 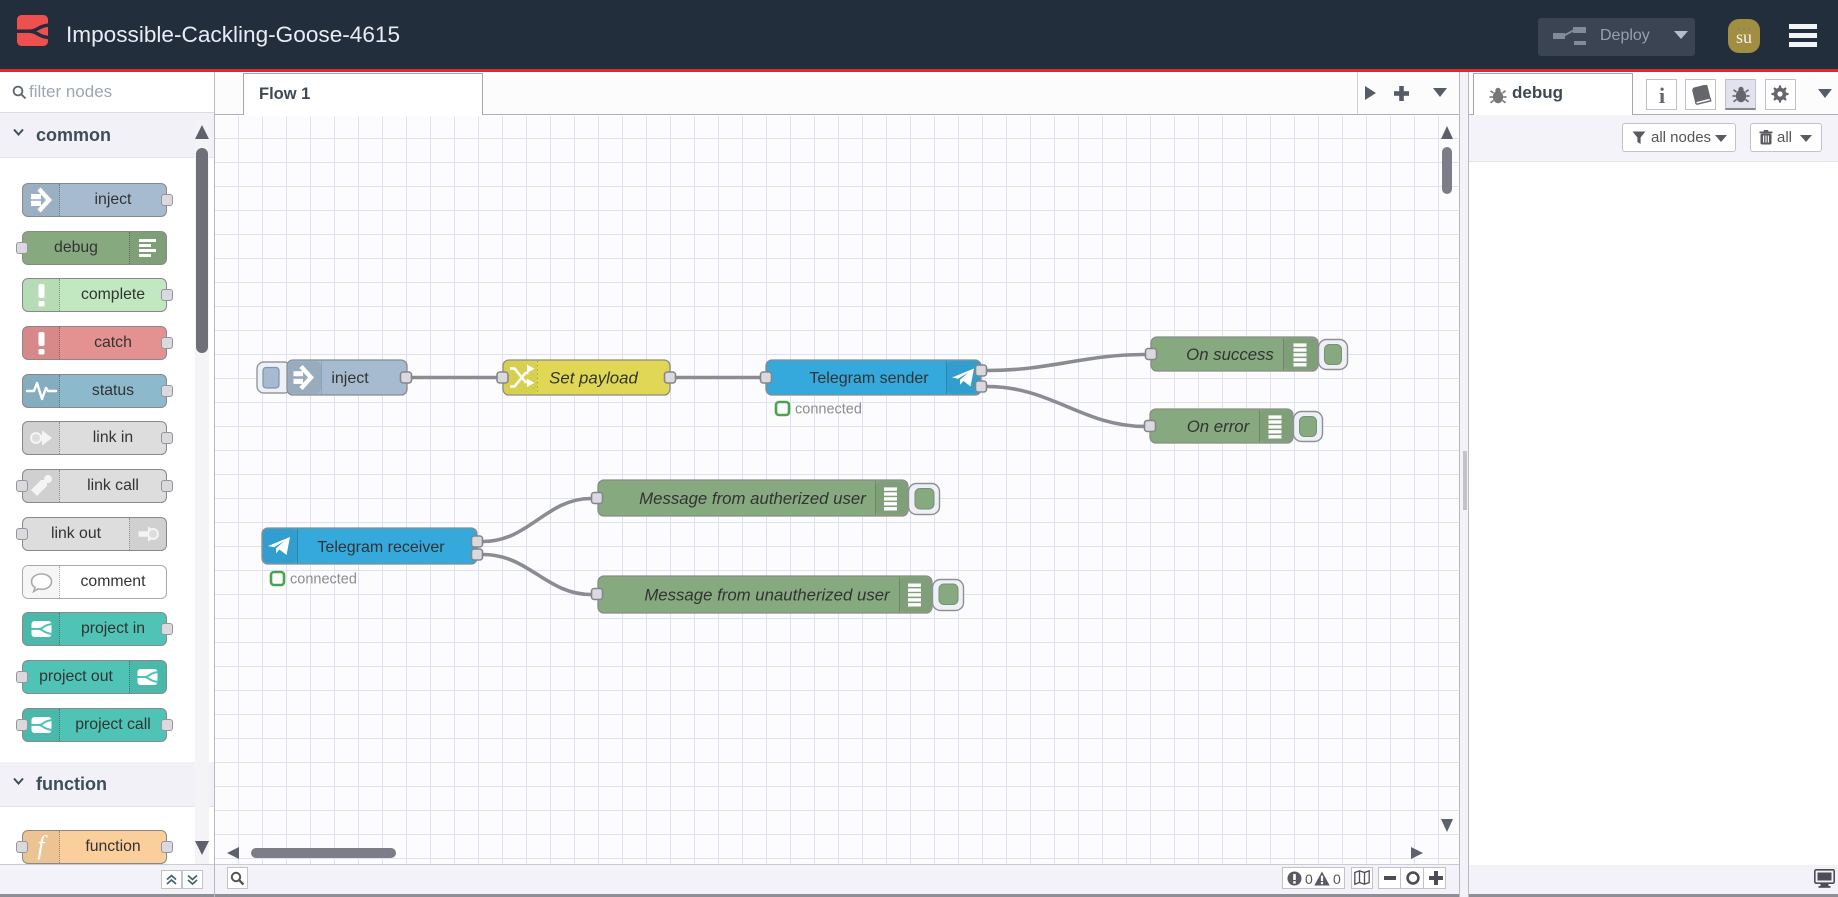 I want to click on svg-text: Telegram receiver, so click(x=381, y=547).